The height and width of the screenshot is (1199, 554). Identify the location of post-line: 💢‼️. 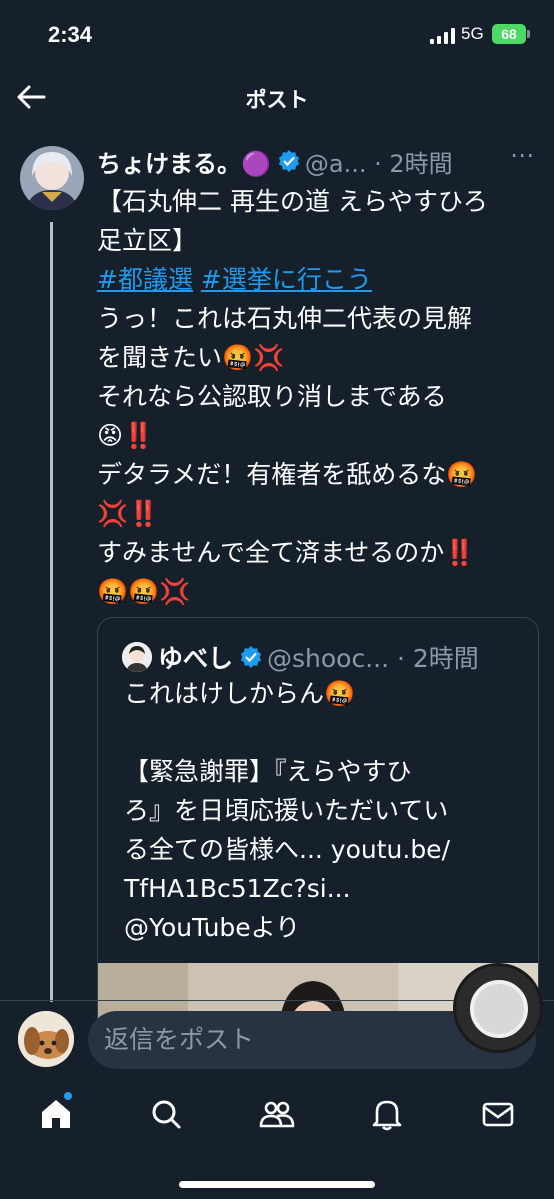
(128, 513).